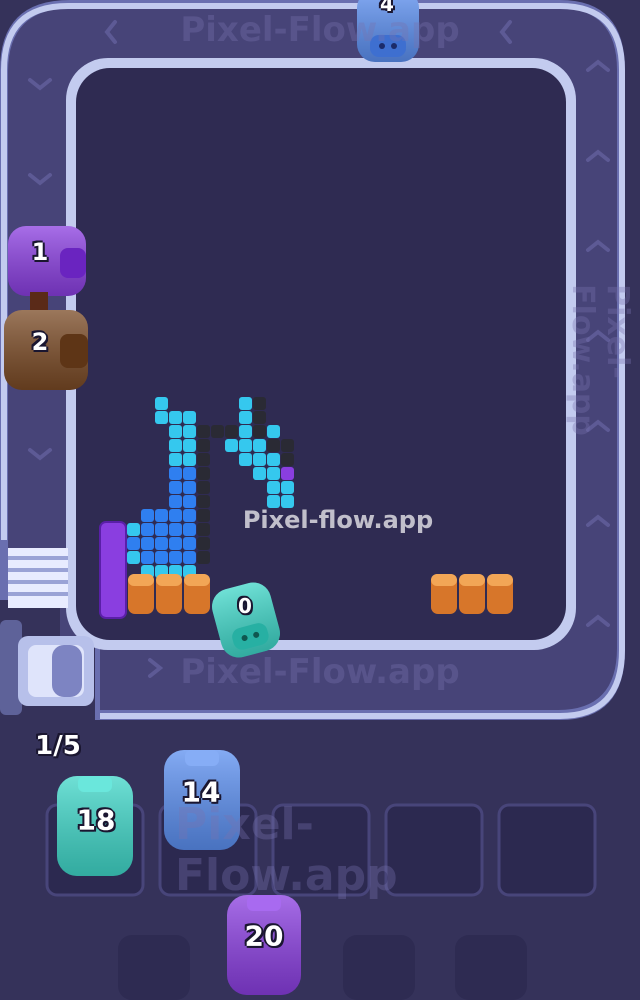 The image size is (640, 1000). Describe the element at coordinates (58, 746) in the screenshot. I see `queue-counter: 1/5` at that location.